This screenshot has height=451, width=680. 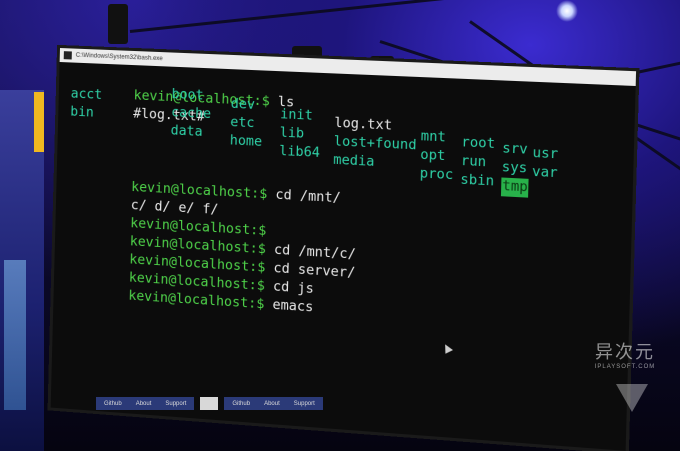 I want to click on taskbar-blank, so click(x=209, y=403).